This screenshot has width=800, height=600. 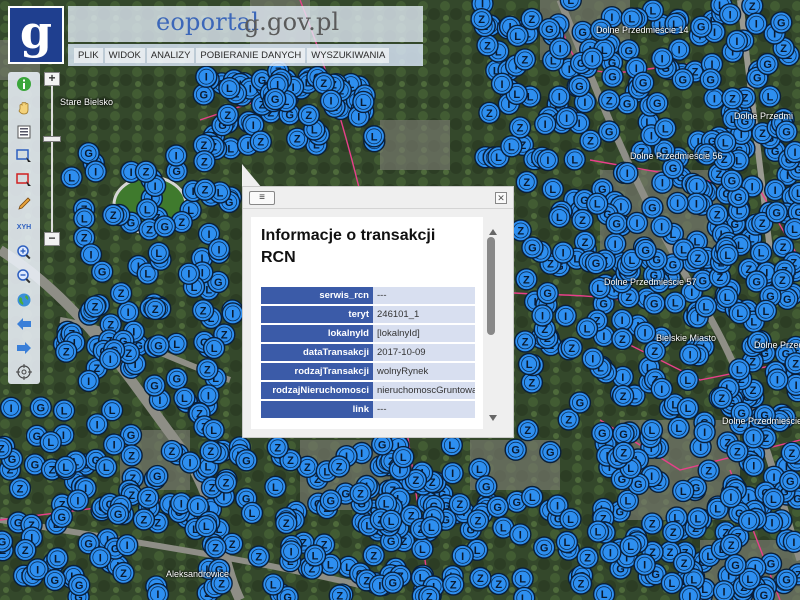 I want to click on zoom-handle, so click(x=52, y=139).